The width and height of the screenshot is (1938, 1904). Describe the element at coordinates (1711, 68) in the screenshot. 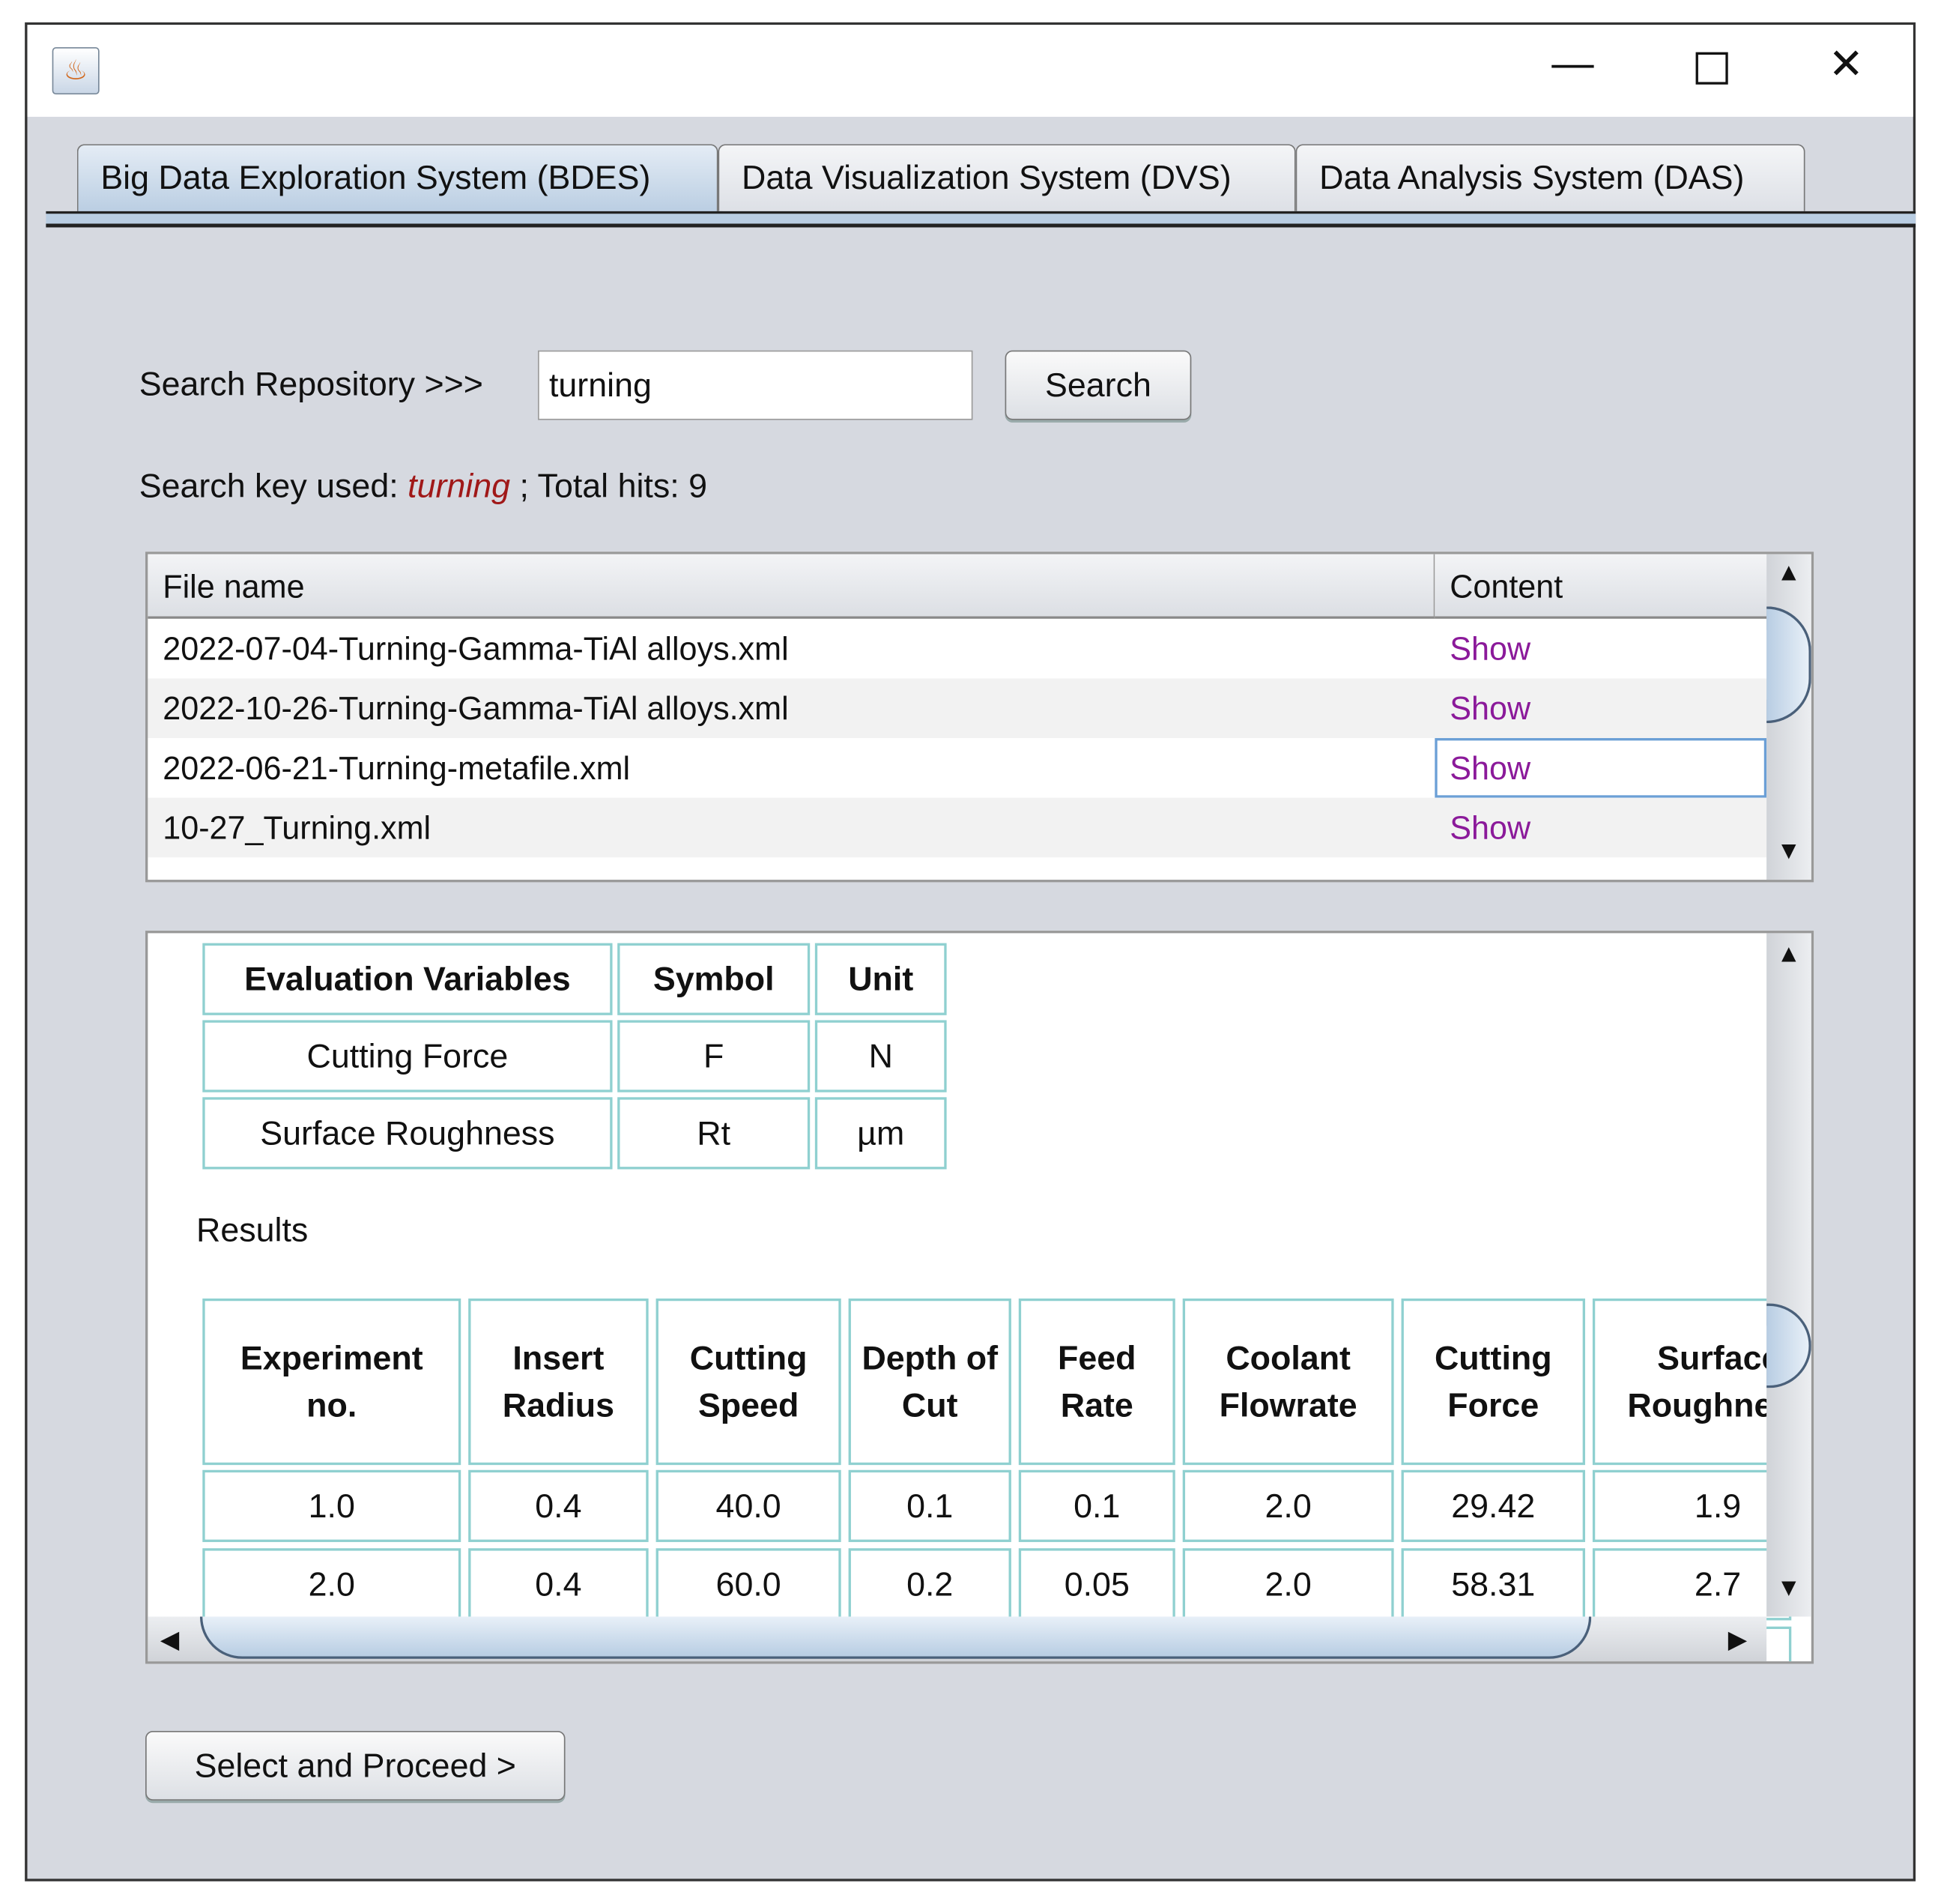

I see `maximize-icon` at that location.